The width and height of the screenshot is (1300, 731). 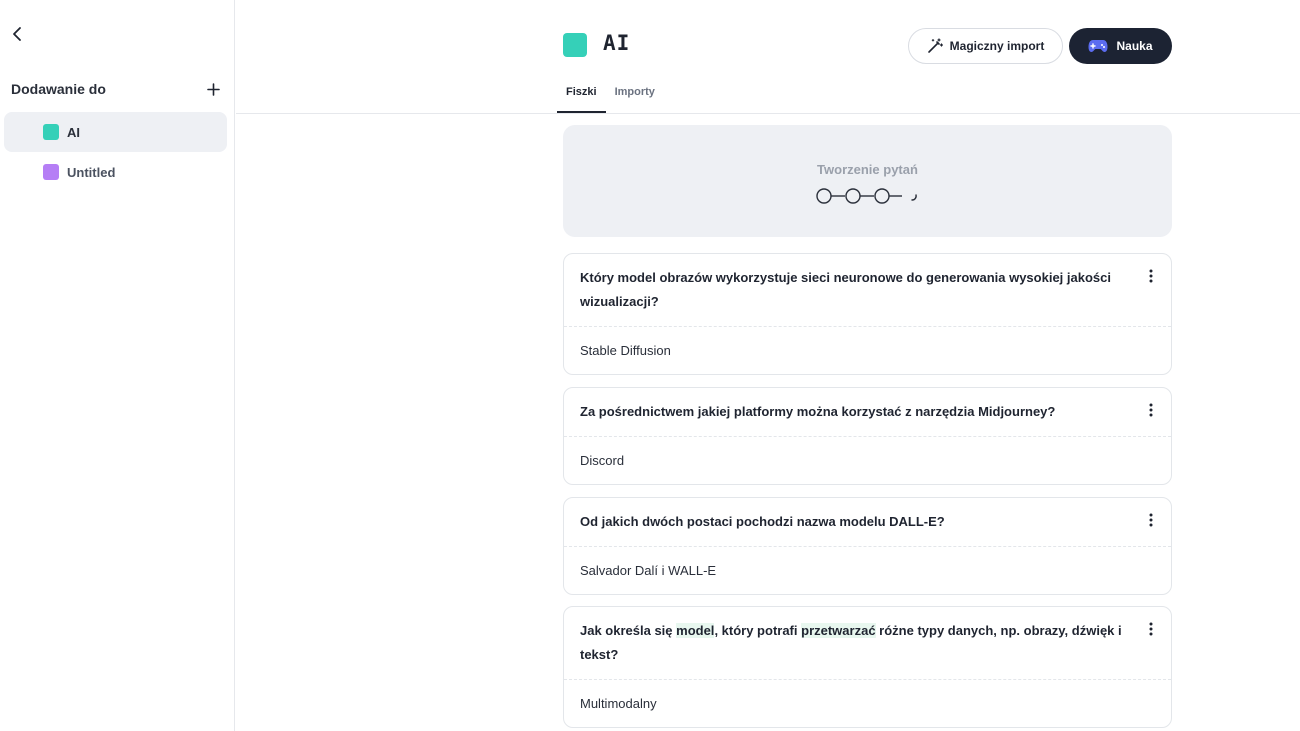 What do you see at coordinates (91, 172) in the screenshot?
I see `deck-label: Untitled` at bounding box center [91, 172].